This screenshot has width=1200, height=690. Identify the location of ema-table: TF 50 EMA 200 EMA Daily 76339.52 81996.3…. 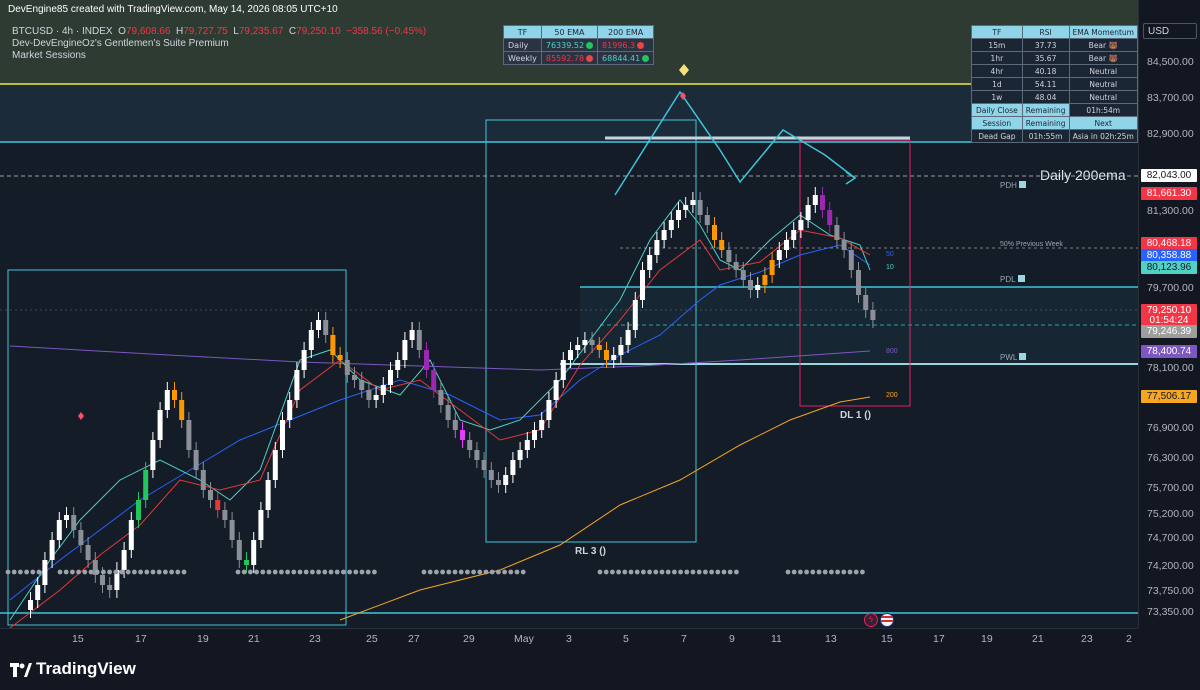
(579, 45).